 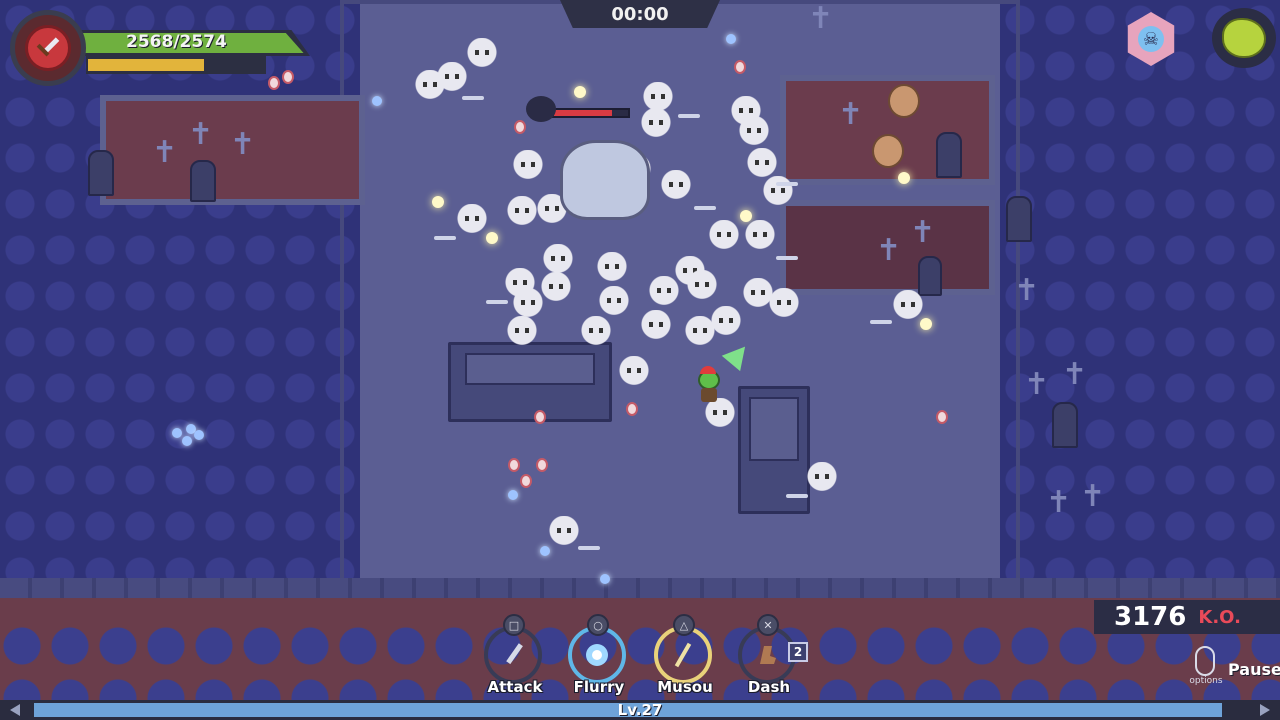 I want to click on hp-bar: 2568/2574, so click(x=194, y=43).